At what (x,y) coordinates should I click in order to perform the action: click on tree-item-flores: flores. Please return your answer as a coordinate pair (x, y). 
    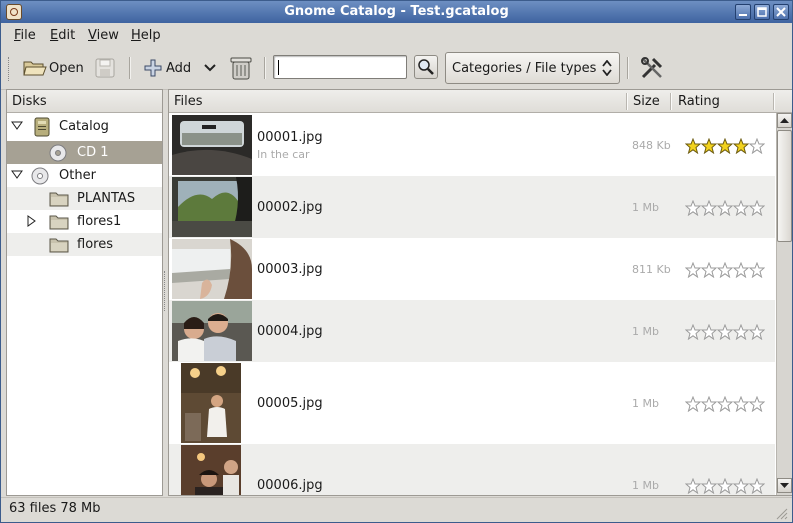
    Looking at the image, I should click on (84, 244).